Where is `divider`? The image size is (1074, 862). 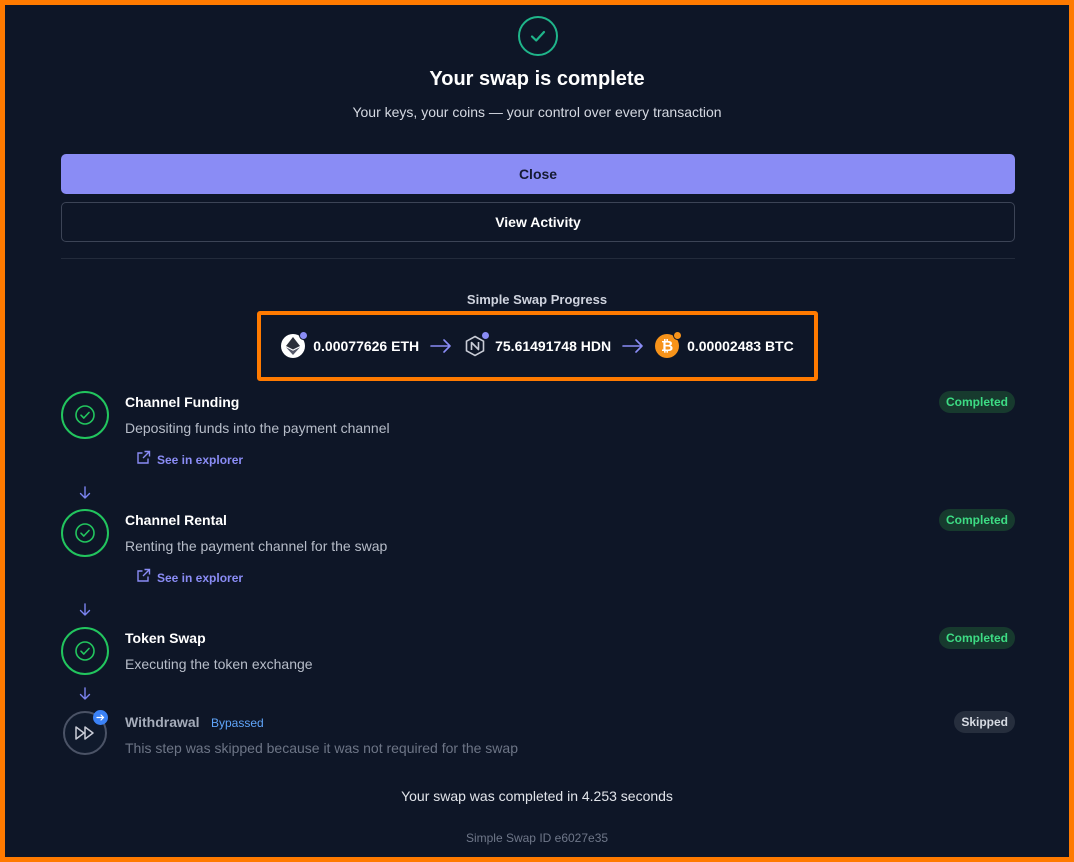
divider is located at coordinates (538, 258).